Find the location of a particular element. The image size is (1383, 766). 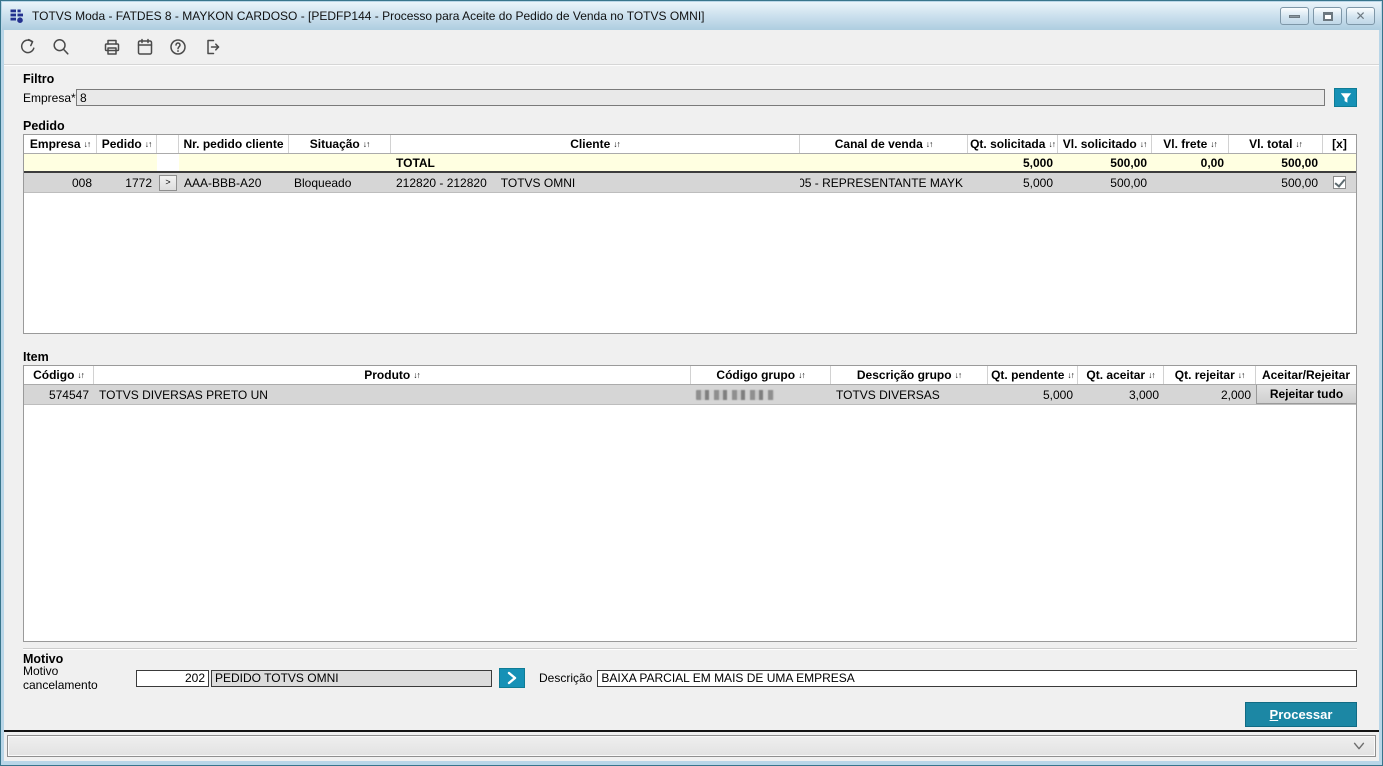

refresh-icon is located at coordinates (27, 46).